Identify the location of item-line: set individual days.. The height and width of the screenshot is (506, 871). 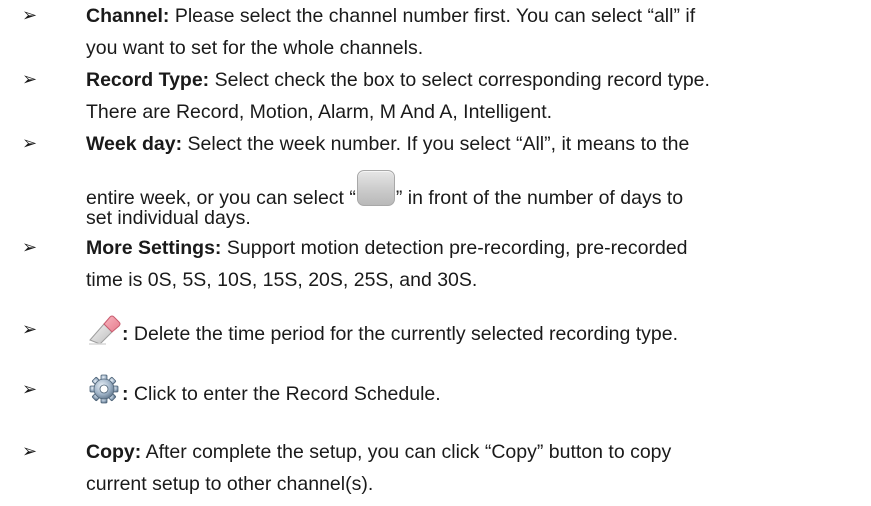
(476, 218).